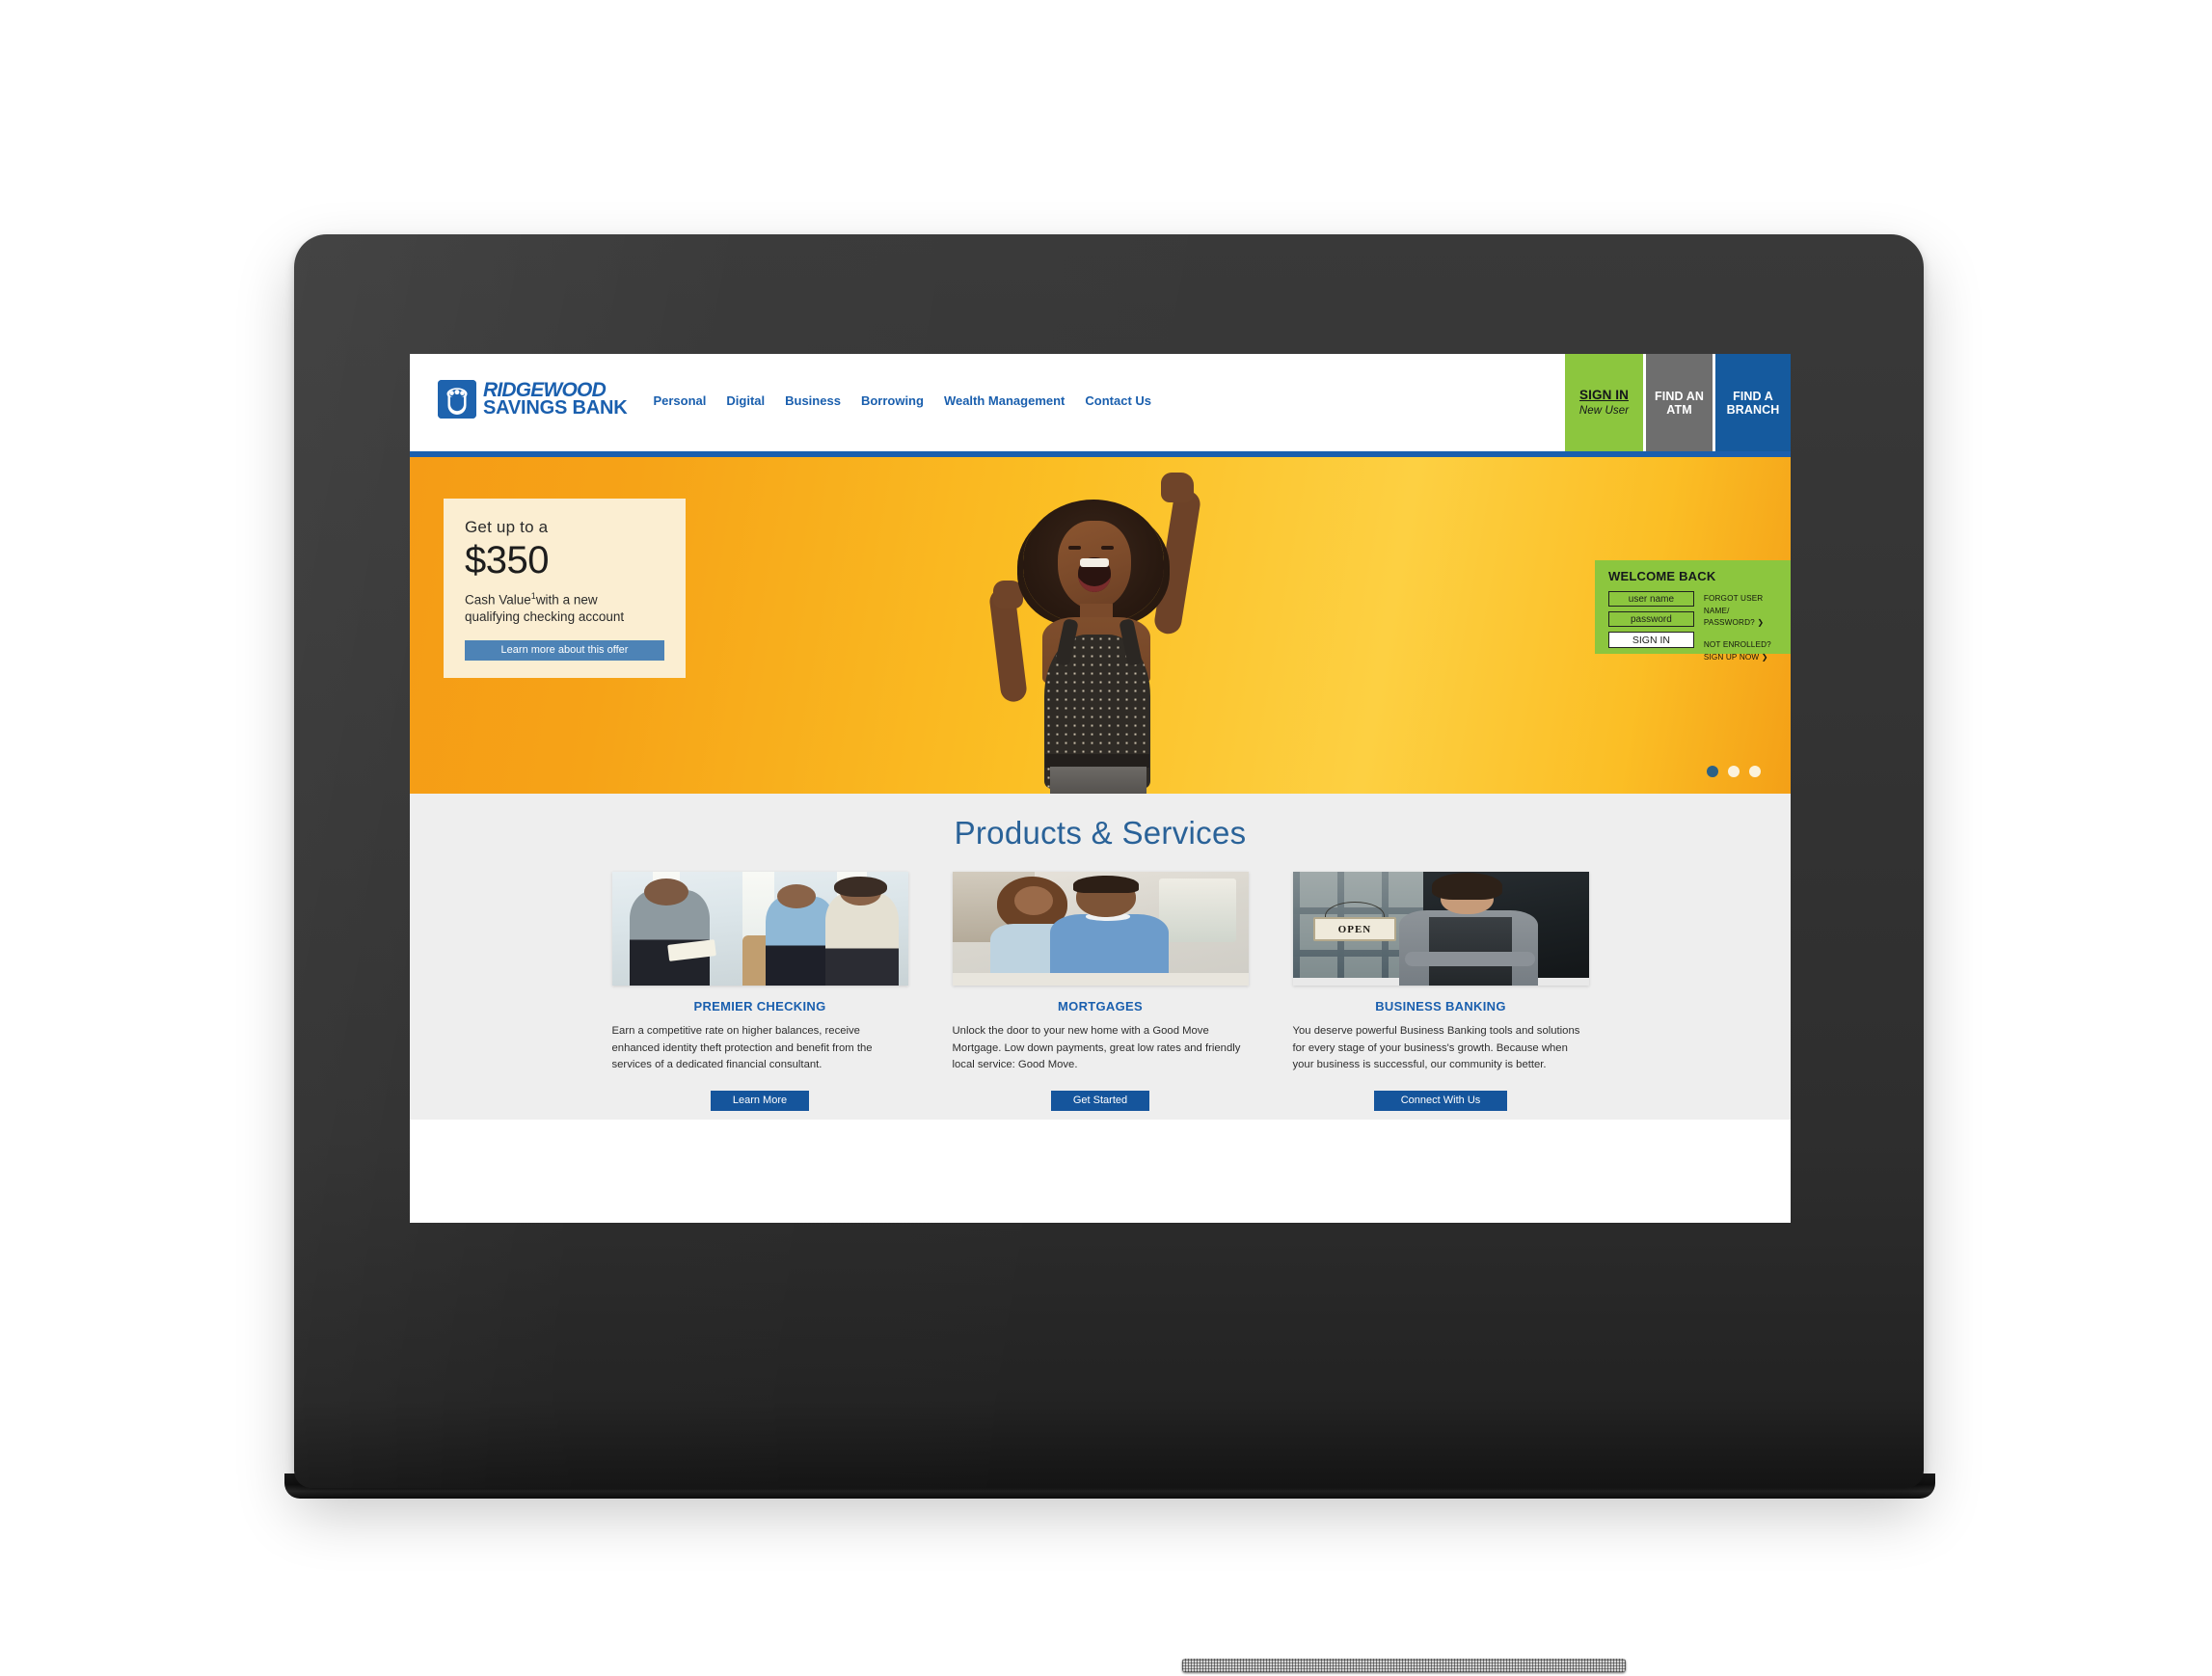 The image size is (2212, 1676). I want to click on find-a-branch-button: FIND A BRANCH, so click(1753, 402).